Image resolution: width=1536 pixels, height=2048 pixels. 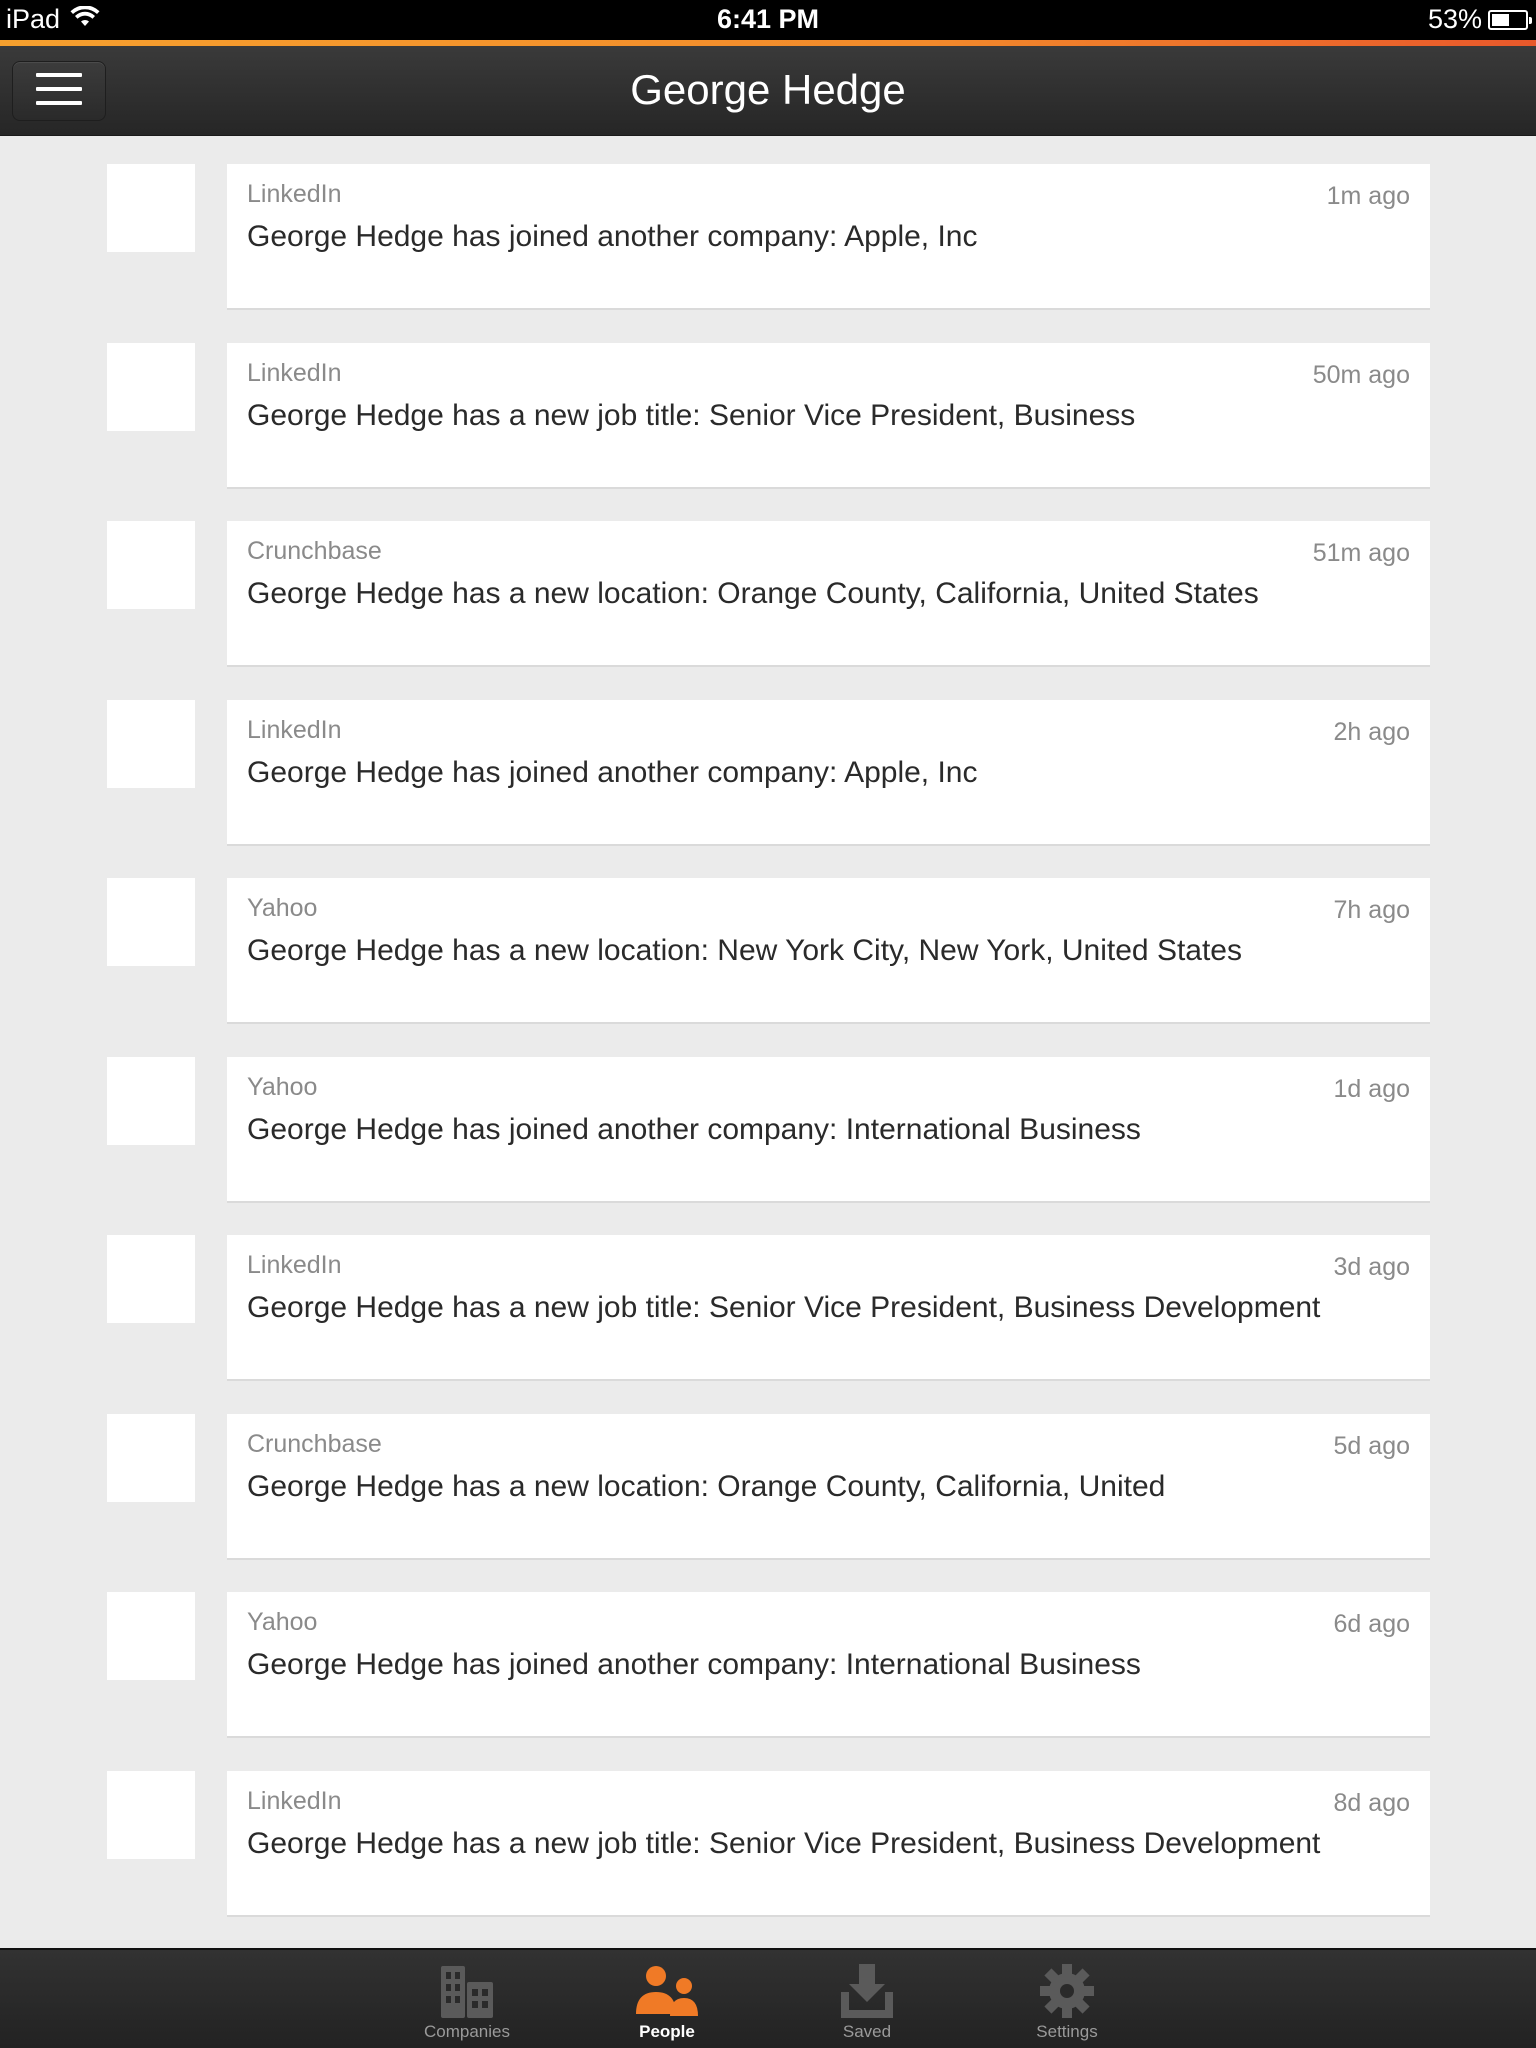 I want to click on feed-timestamp: 7h ago, so click(x=1371, y=910).